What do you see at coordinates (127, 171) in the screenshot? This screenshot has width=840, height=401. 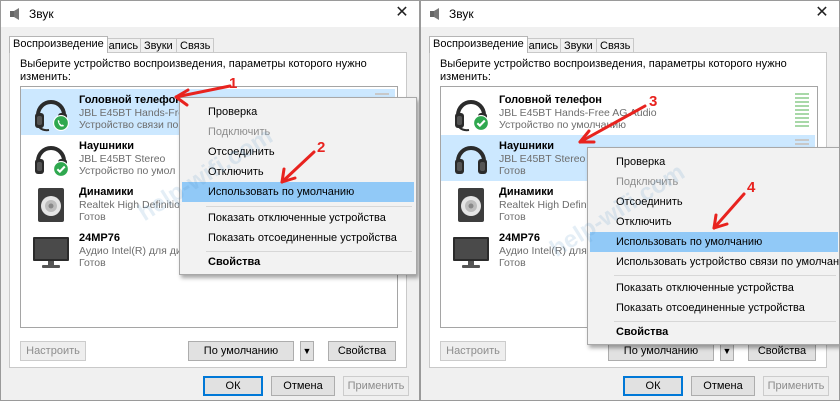 I see `device-status: Устройство по умол` at bounding box center [127, 171].